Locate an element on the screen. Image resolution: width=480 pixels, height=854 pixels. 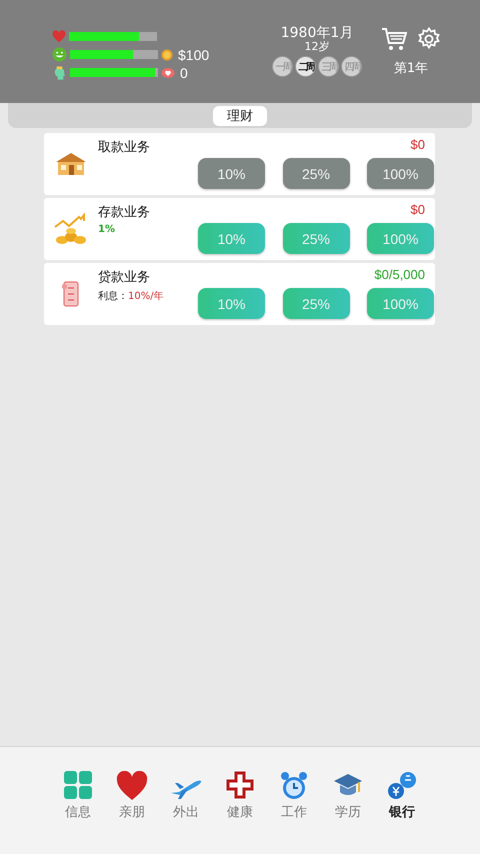
grid-icon is located at coordinates (78, 786).